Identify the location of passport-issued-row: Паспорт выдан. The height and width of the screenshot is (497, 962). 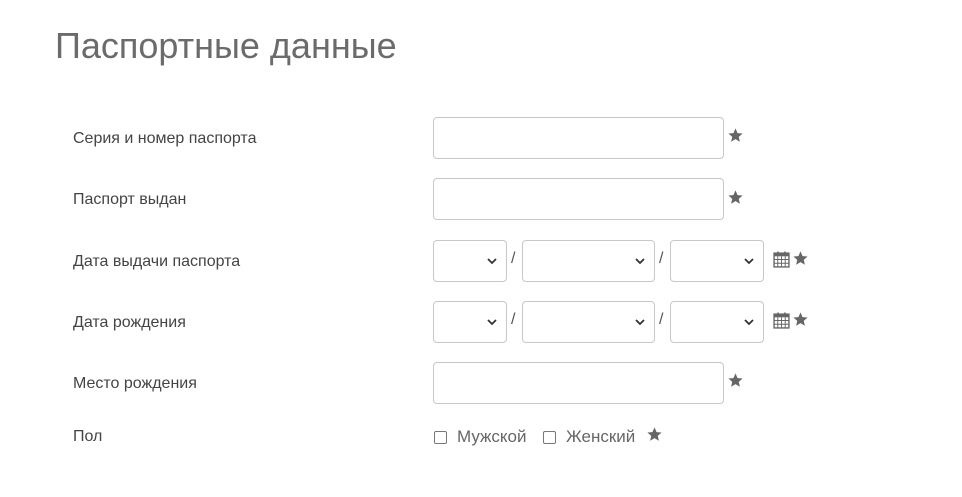
(481, 199).